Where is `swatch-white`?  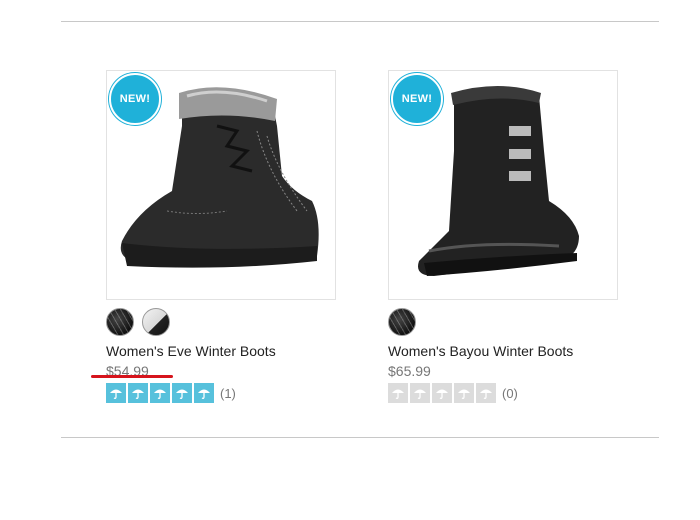
swatch-white is located at coordinates (156, 322).